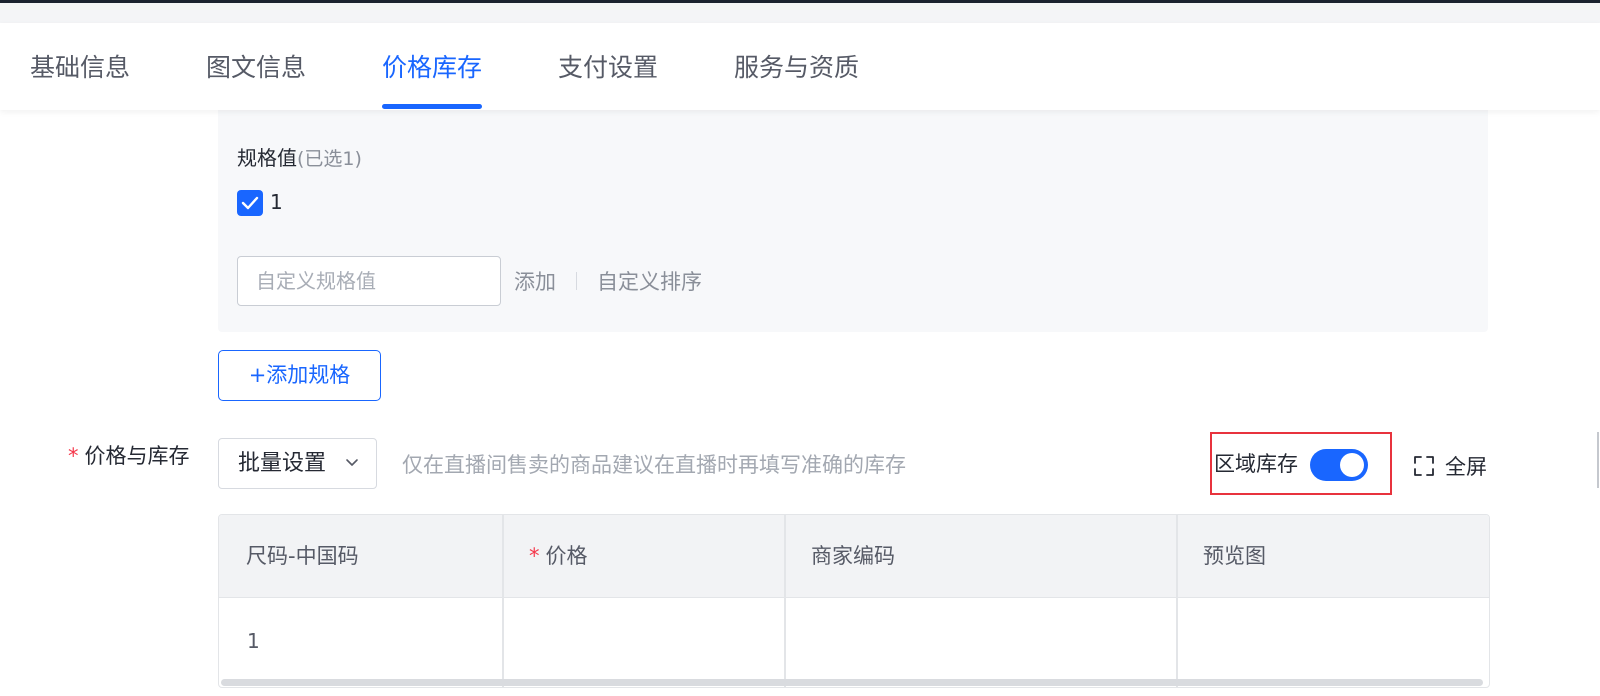 The width and height of the screenshot is (1600, 696). I want to click on spec-values-title-text: 规格值, so click(267, 158).